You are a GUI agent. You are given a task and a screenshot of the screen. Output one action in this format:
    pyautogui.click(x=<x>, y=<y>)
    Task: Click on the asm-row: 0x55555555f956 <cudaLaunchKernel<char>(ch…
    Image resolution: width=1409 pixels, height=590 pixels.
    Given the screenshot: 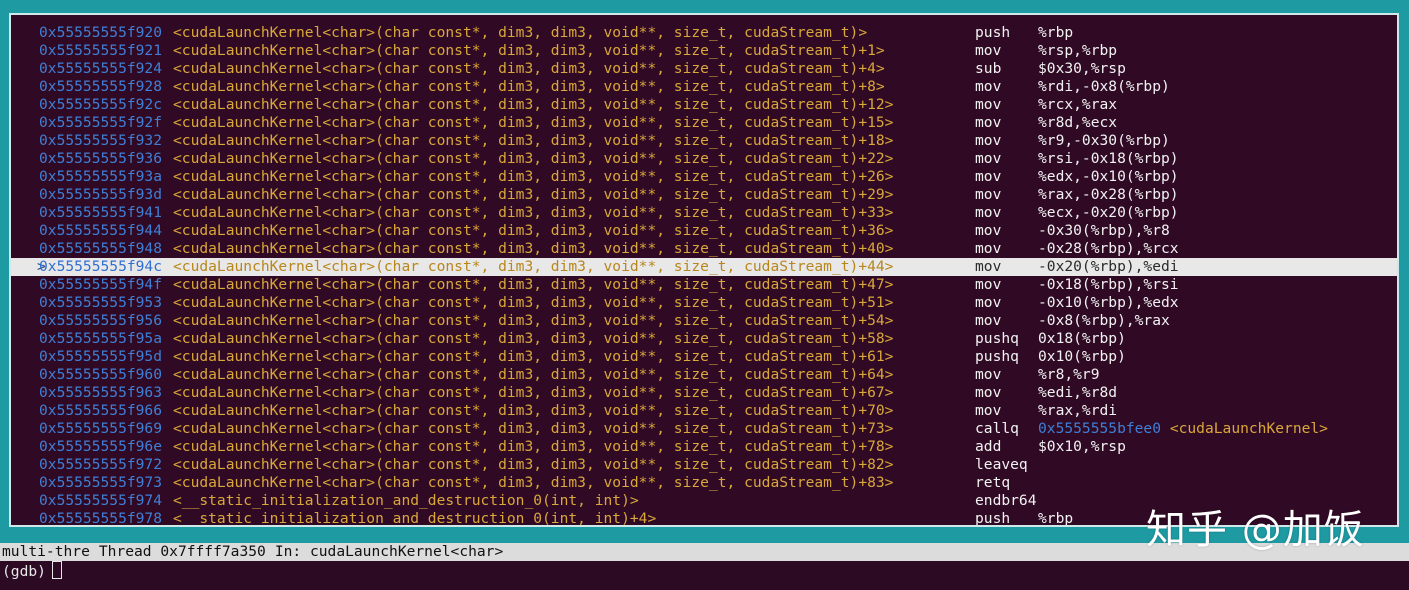 What is the action you would take?
    pyautogui.click(x=704, y=321)
    